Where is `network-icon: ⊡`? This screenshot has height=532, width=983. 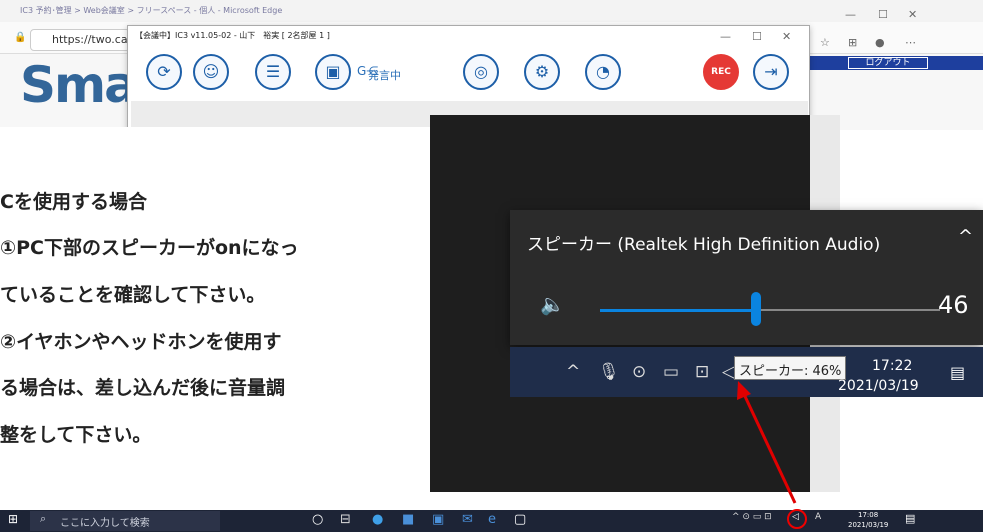
network-icon: ⊡ is located at coordinates (702, 372).